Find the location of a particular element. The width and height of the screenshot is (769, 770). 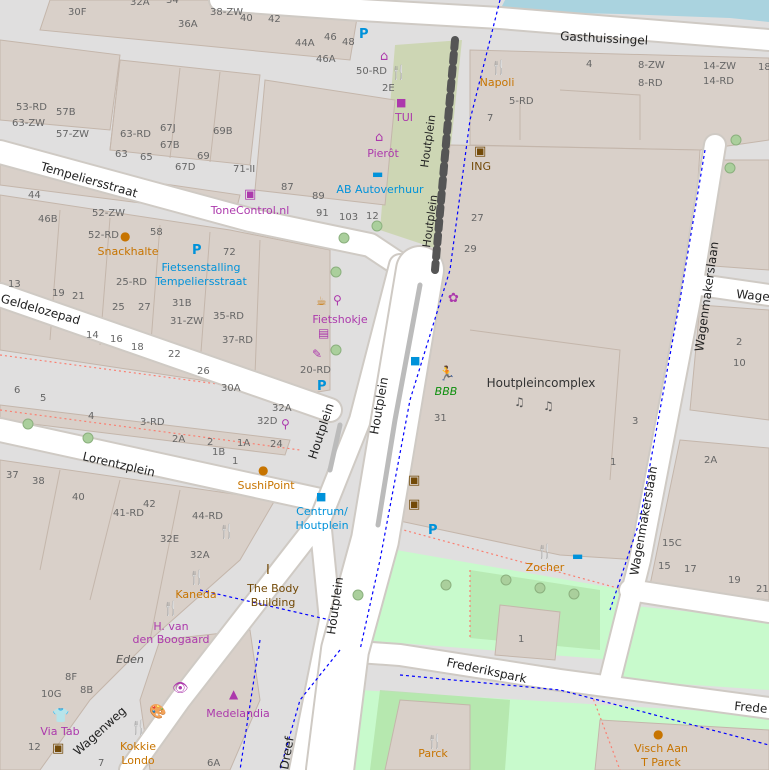

house-number: 6 is located at coordinates (17, 390).